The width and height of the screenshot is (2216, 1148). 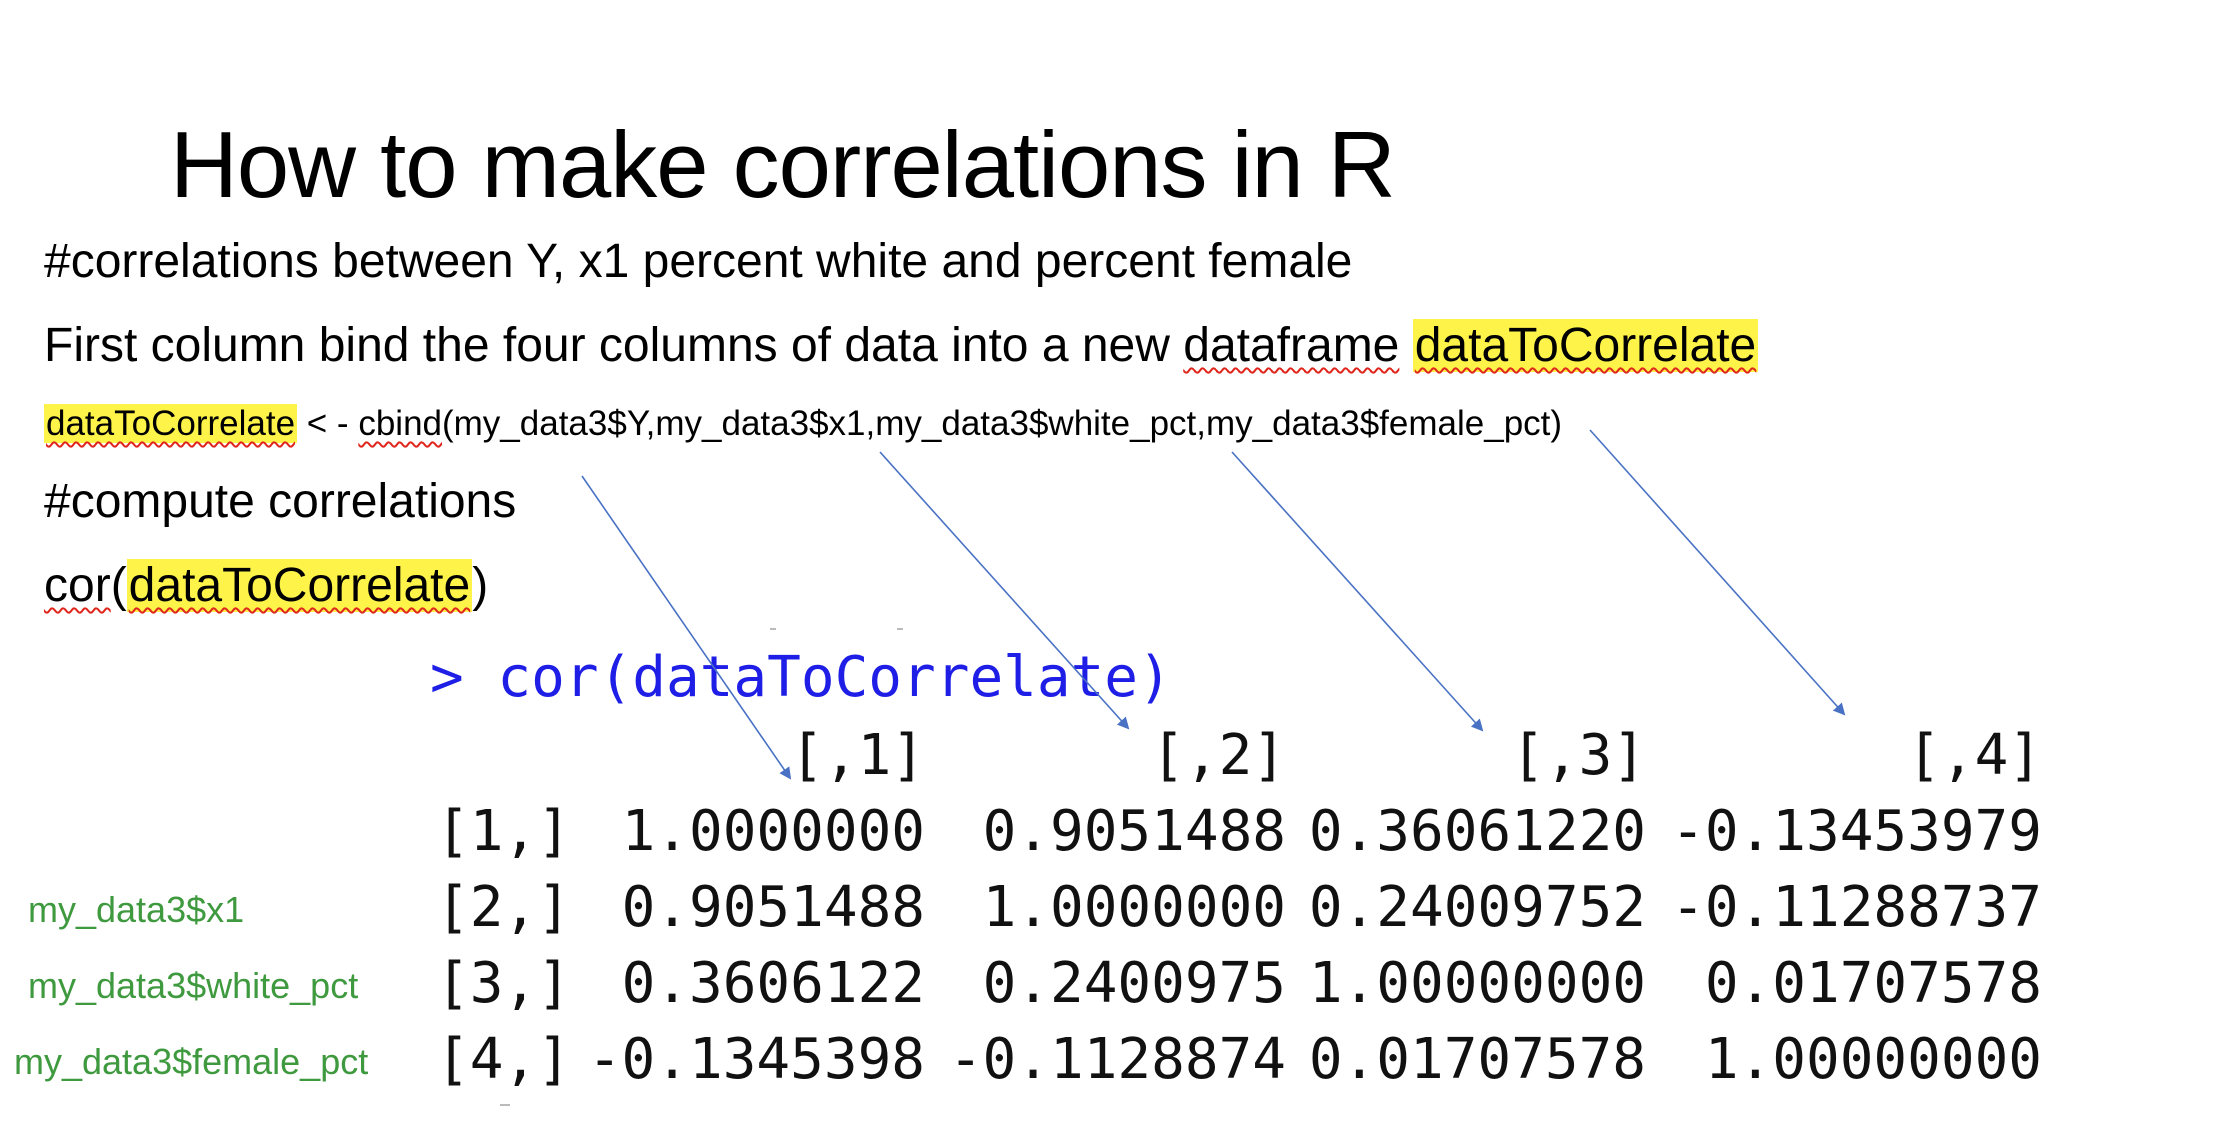 What do you see at coordinates (193, 985) in the screenshot?
I see `variable-annotation: my_data3$white_pct` at bounding box center [193, 985].